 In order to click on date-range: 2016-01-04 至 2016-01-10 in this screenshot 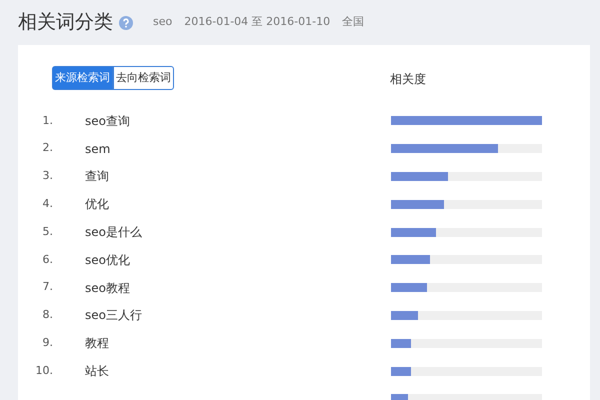, I will do `click(257, 22)`.